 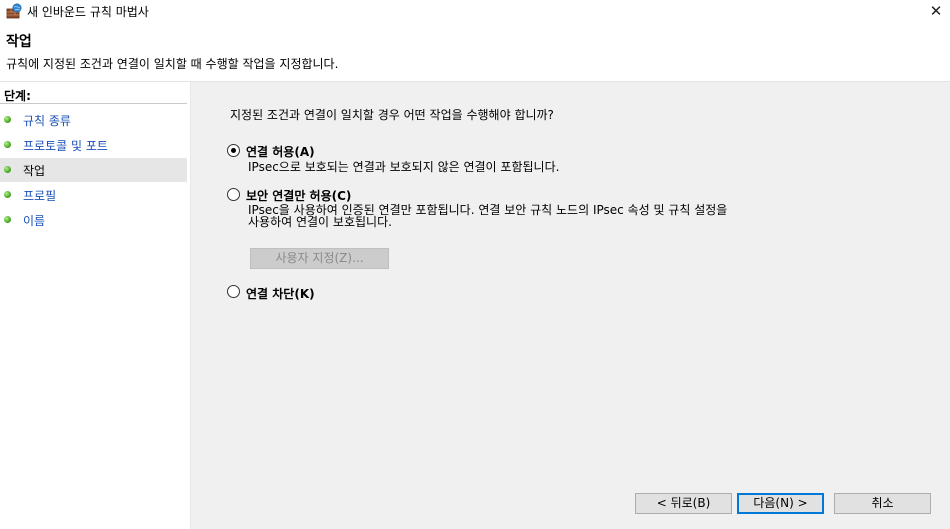 What do you see at coordinates (34, 221) in the screenshot?
I see `step-label: 이름` at bounding box center [34, 221].